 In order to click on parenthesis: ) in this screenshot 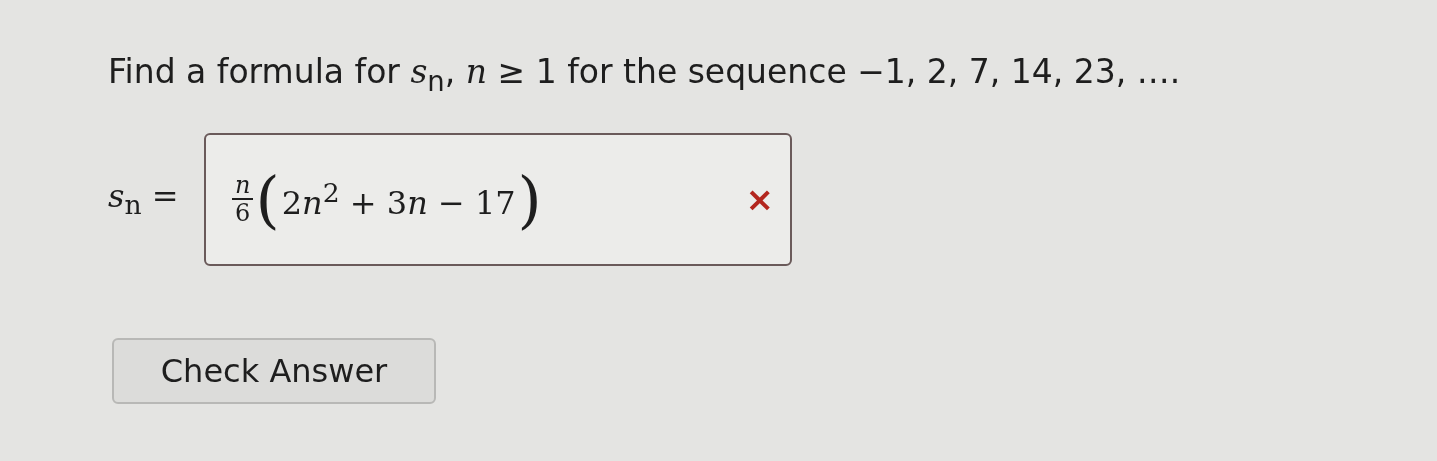, I will do `click(529, 199)`.